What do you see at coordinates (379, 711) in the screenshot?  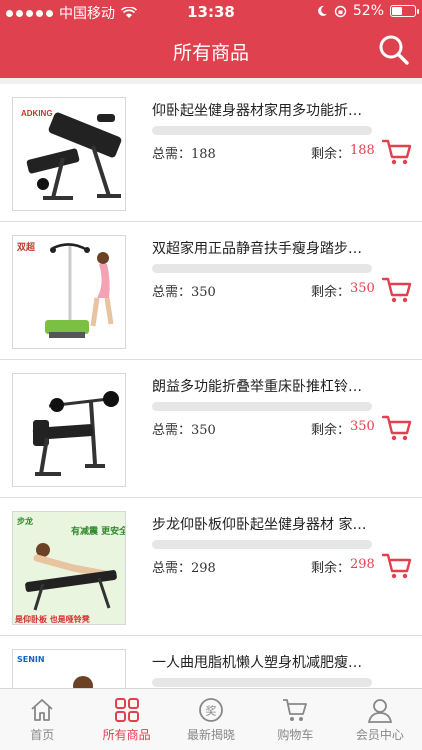 I see `user-icon` at bounding box center [379, 711].